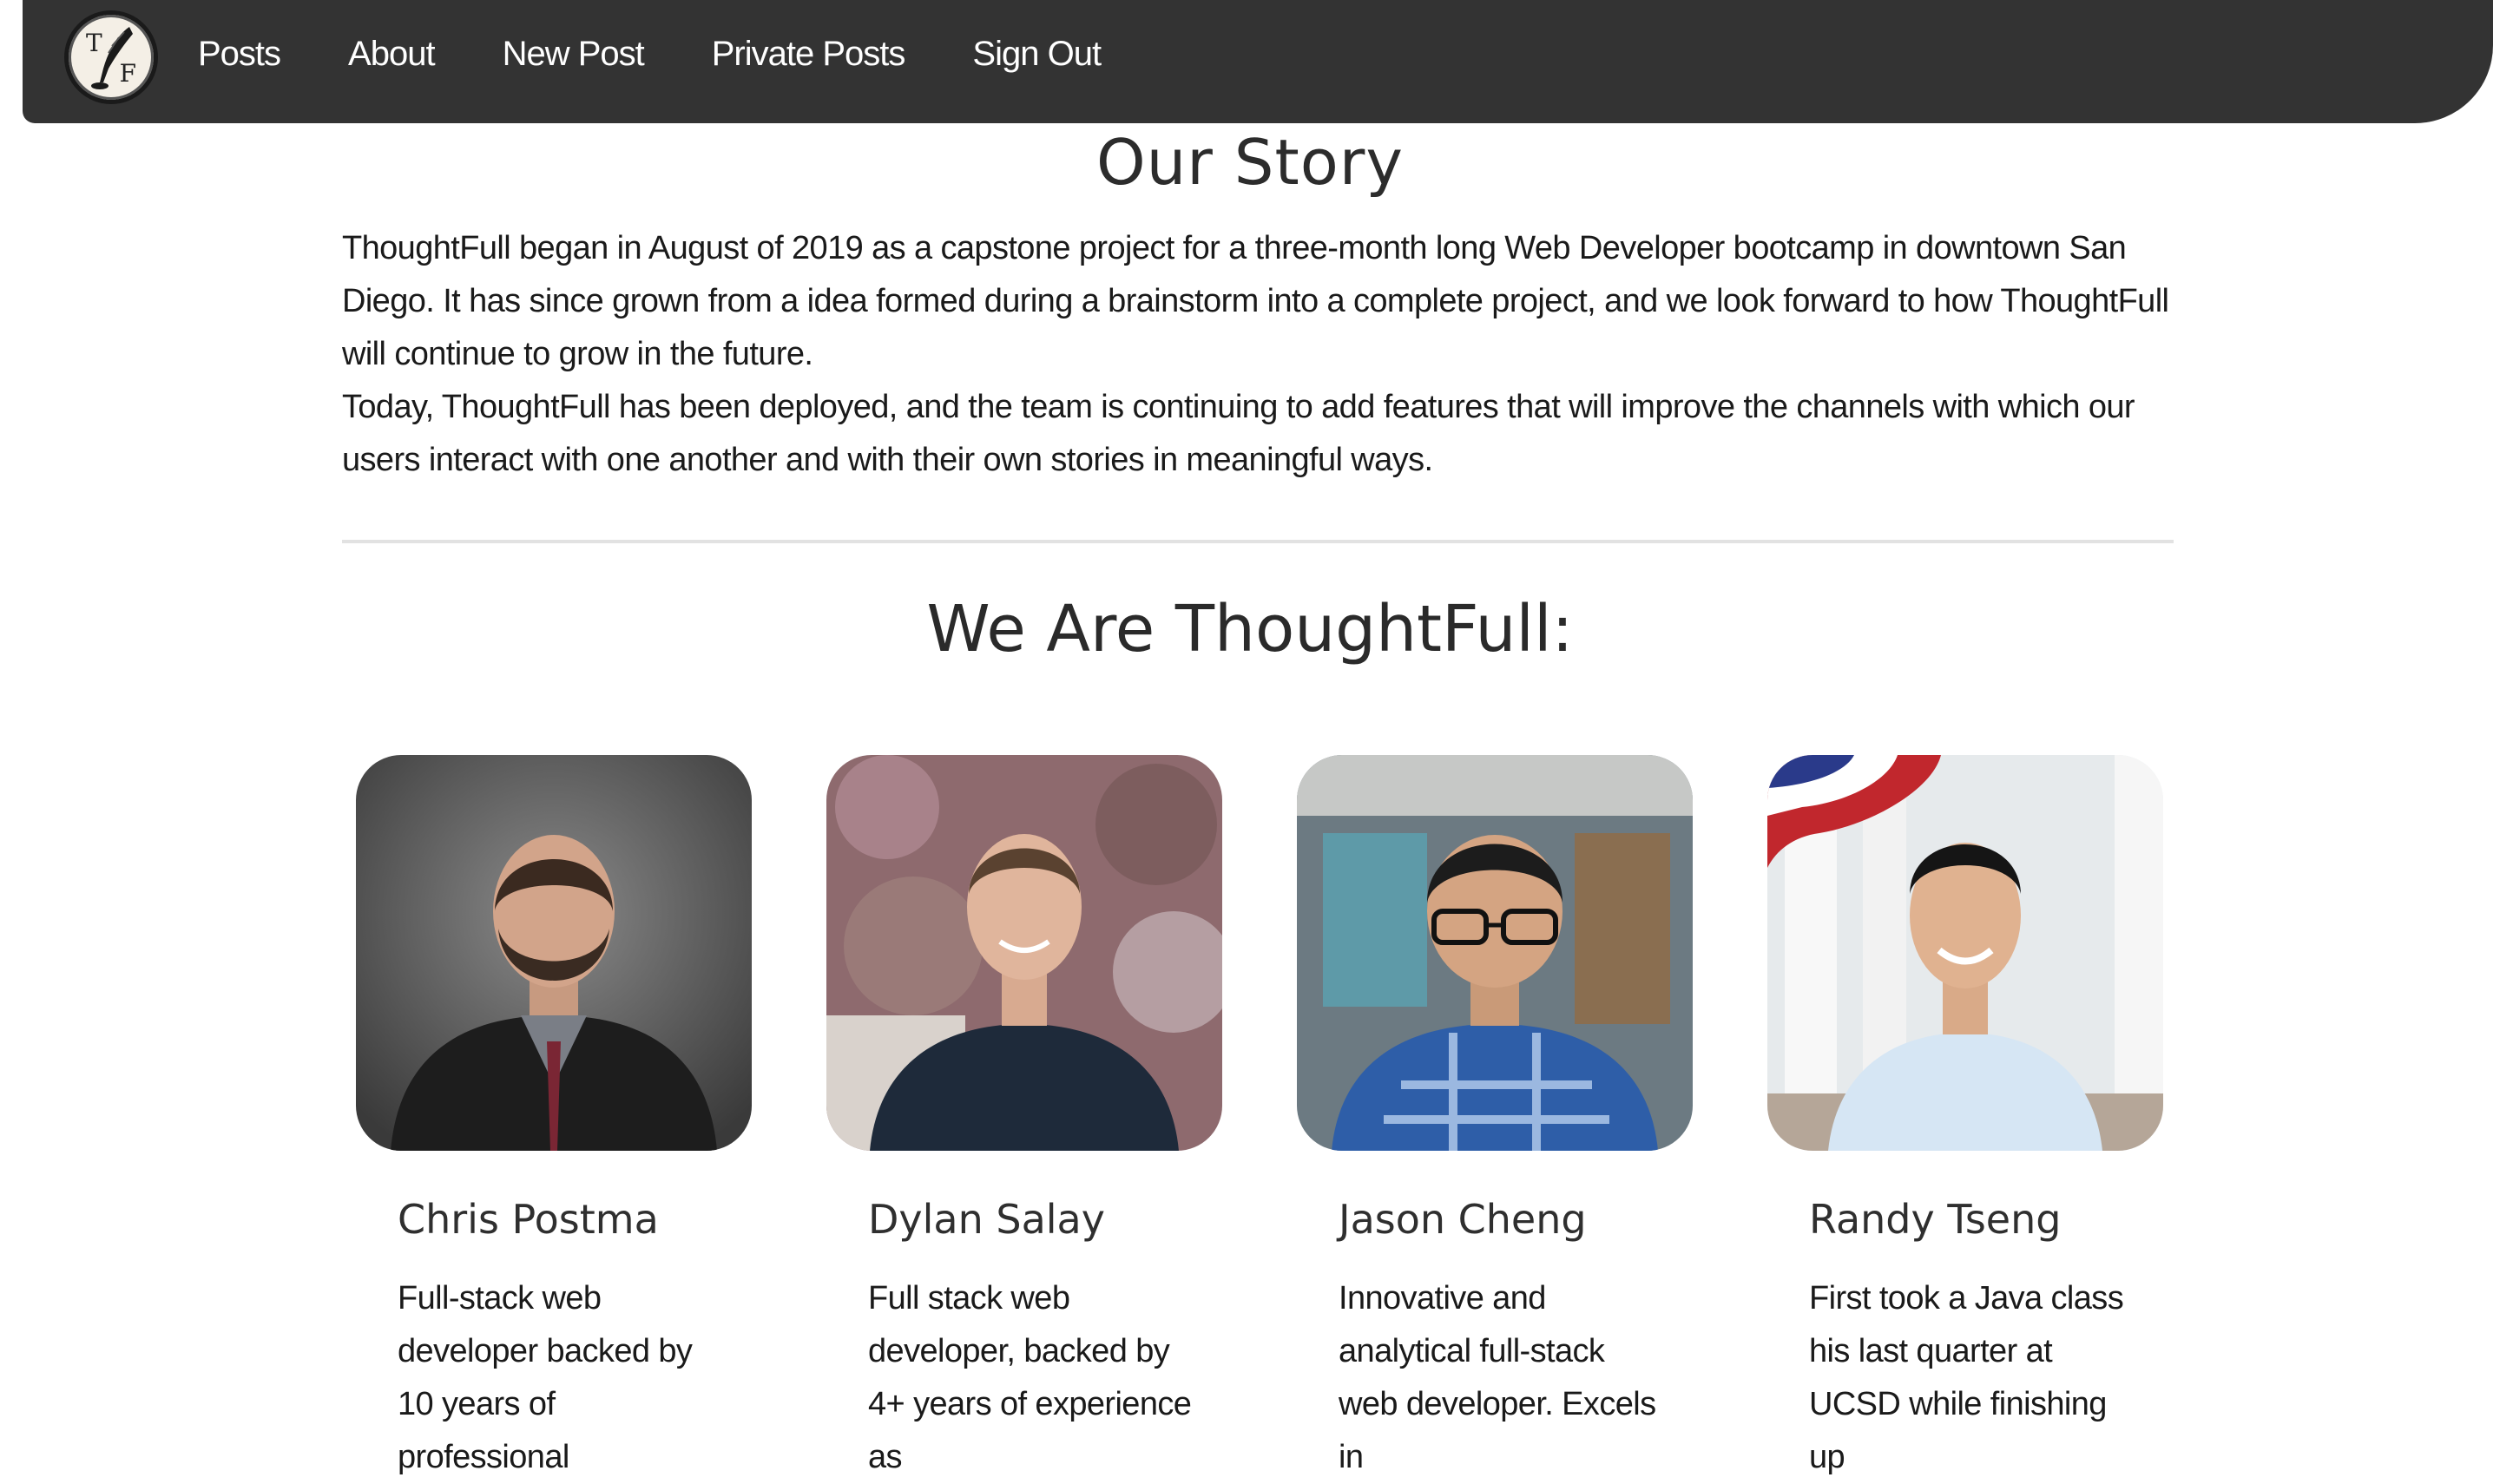 This screenshot has height=1484, width=2500. I want to click on logo-letter-t: T, so click(94, 43).